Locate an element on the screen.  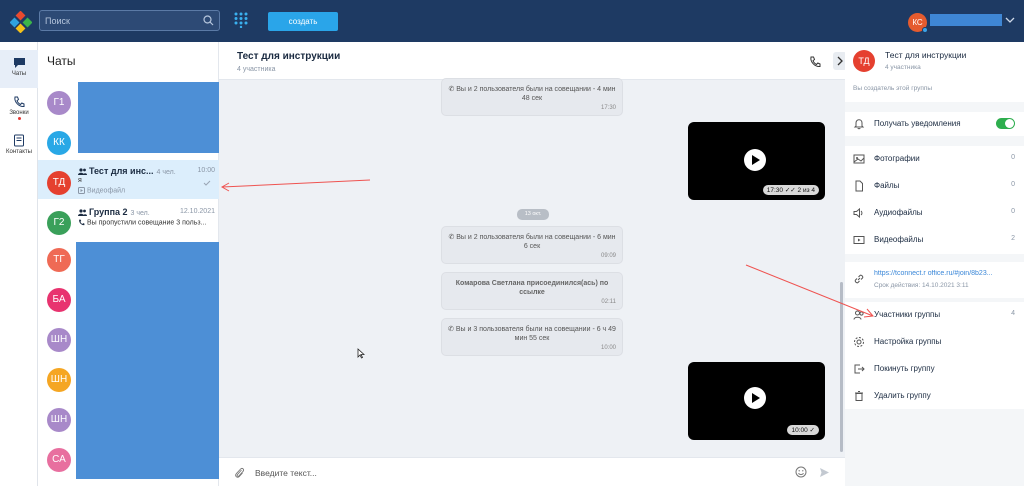
media-count: 2 is located at coordinates (1013, 238).